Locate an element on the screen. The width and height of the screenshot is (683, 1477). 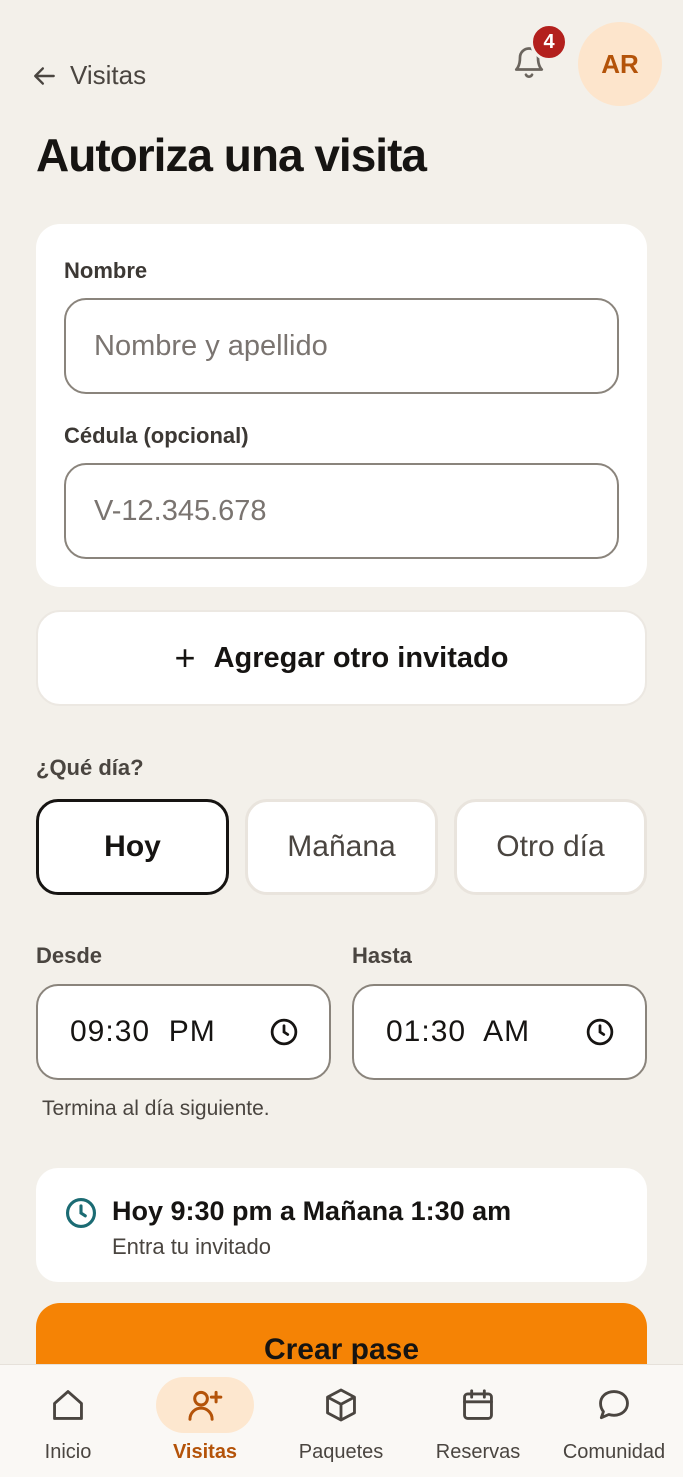
nav-item-visitas: Visitas is located at coordinates (205, 1421).